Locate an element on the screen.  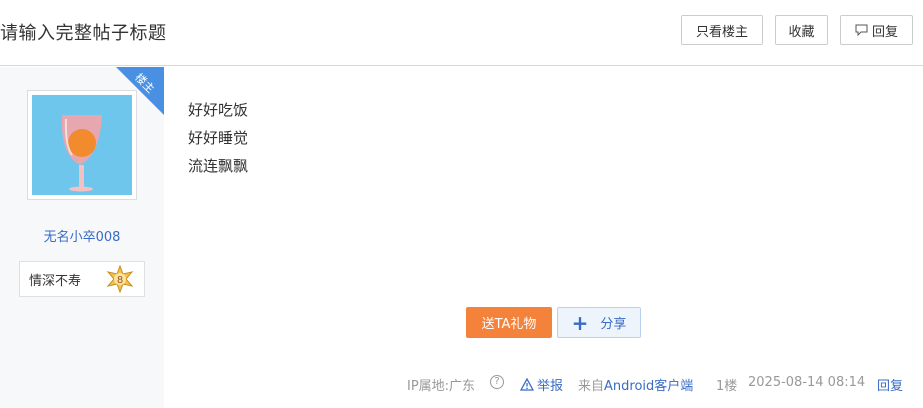
username-link: 无名小卒008 is located at coordinates (82, 235).